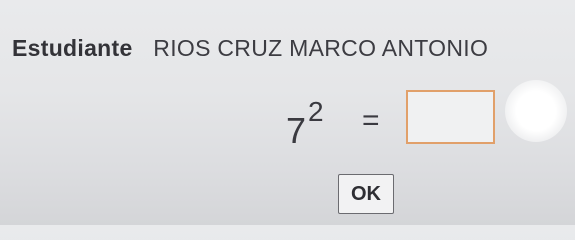  Describe the element at coordinates (371, 120) in the screenshot. I see `equals-sign: =` at that location.